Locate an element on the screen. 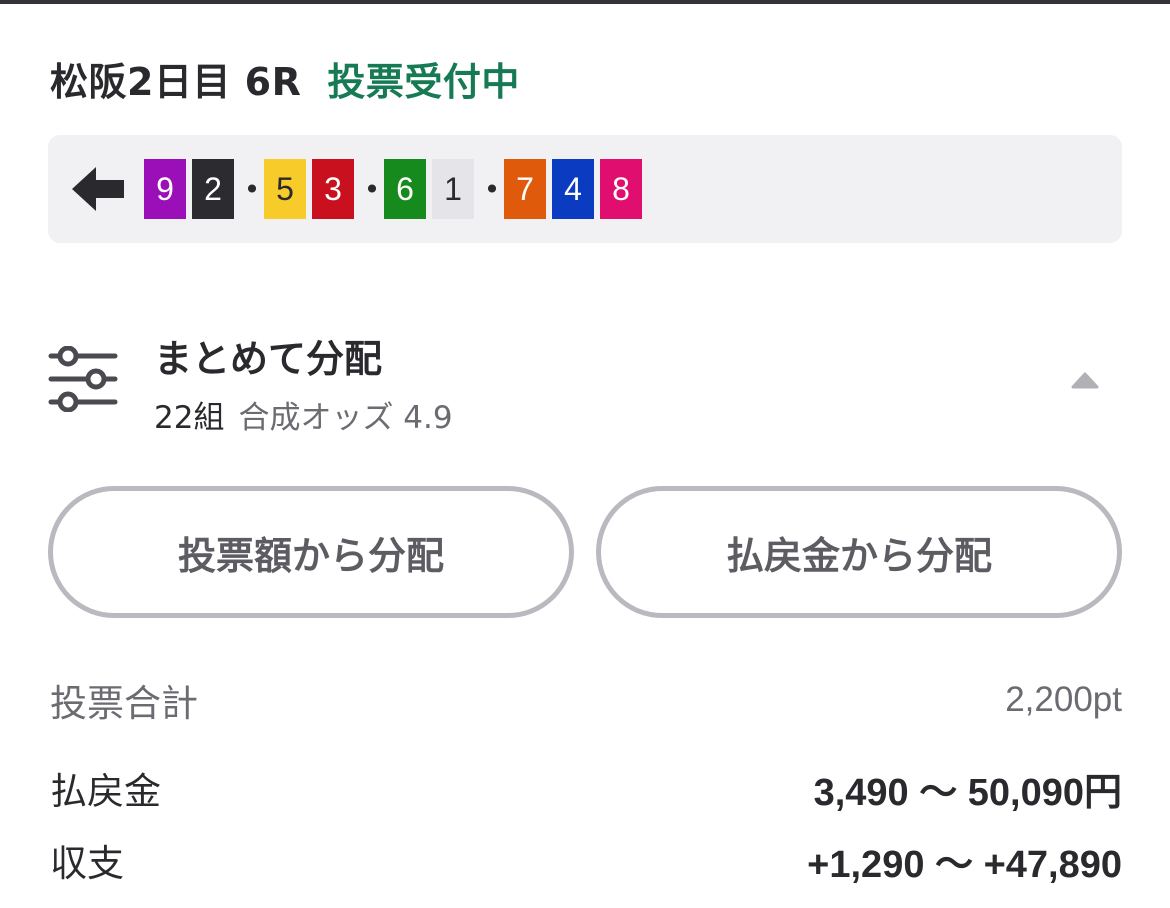 The width and height of the screenshot is (1170, 908). distribution-subtitle: 22組 合成オッズ 4.9 is located at coordinates (303, 414).